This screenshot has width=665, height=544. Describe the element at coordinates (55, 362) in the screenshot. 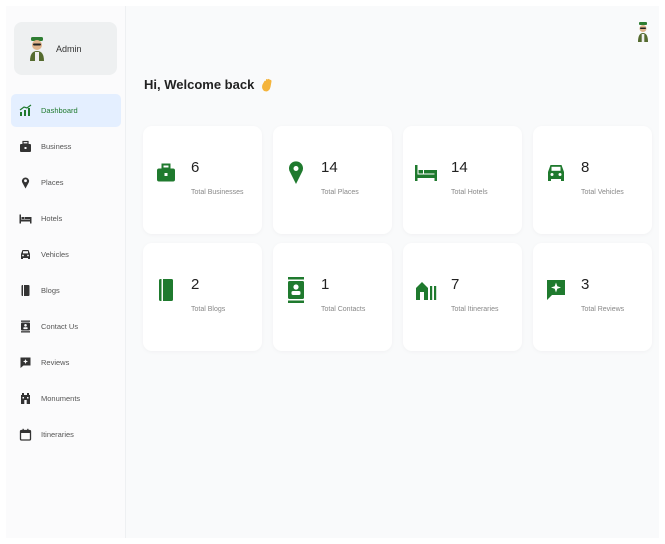

I see `sidebar-item-label: Reviews` at that location.